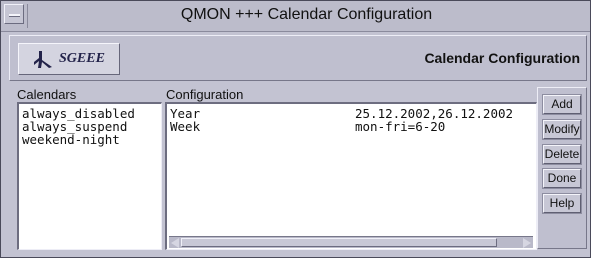  I want to click on window-menu-icon, so click(14, 15).